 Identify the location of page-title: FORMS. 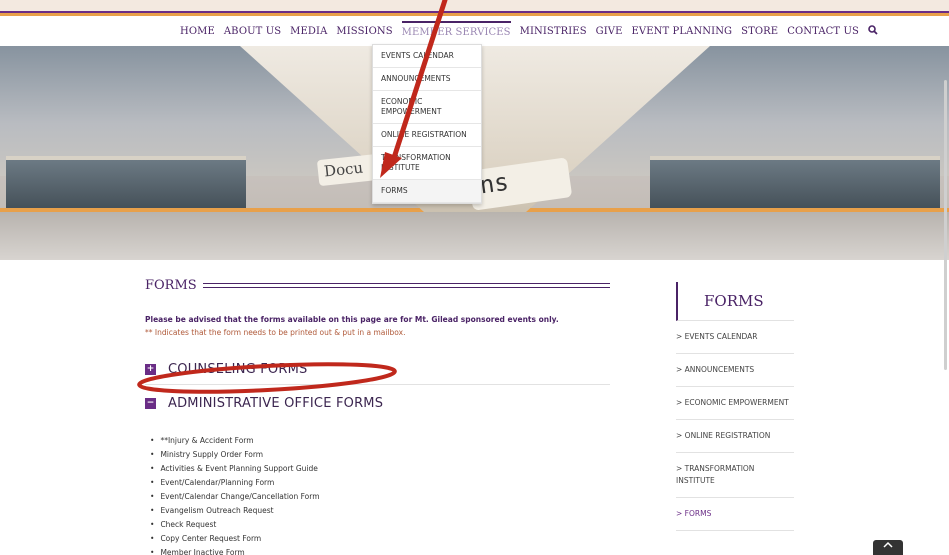
(171, 285).